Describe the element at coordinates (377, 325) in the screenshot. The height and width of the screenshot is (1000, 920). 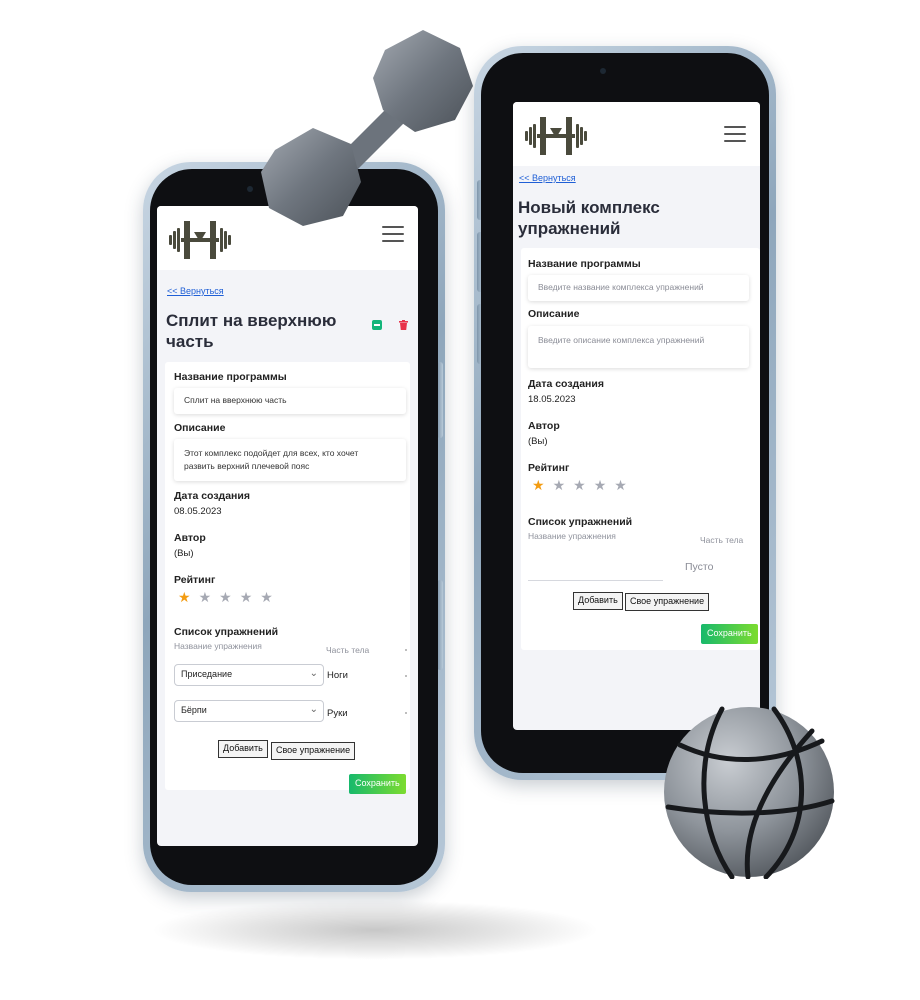
I see `save-toggle-icon` at that location.